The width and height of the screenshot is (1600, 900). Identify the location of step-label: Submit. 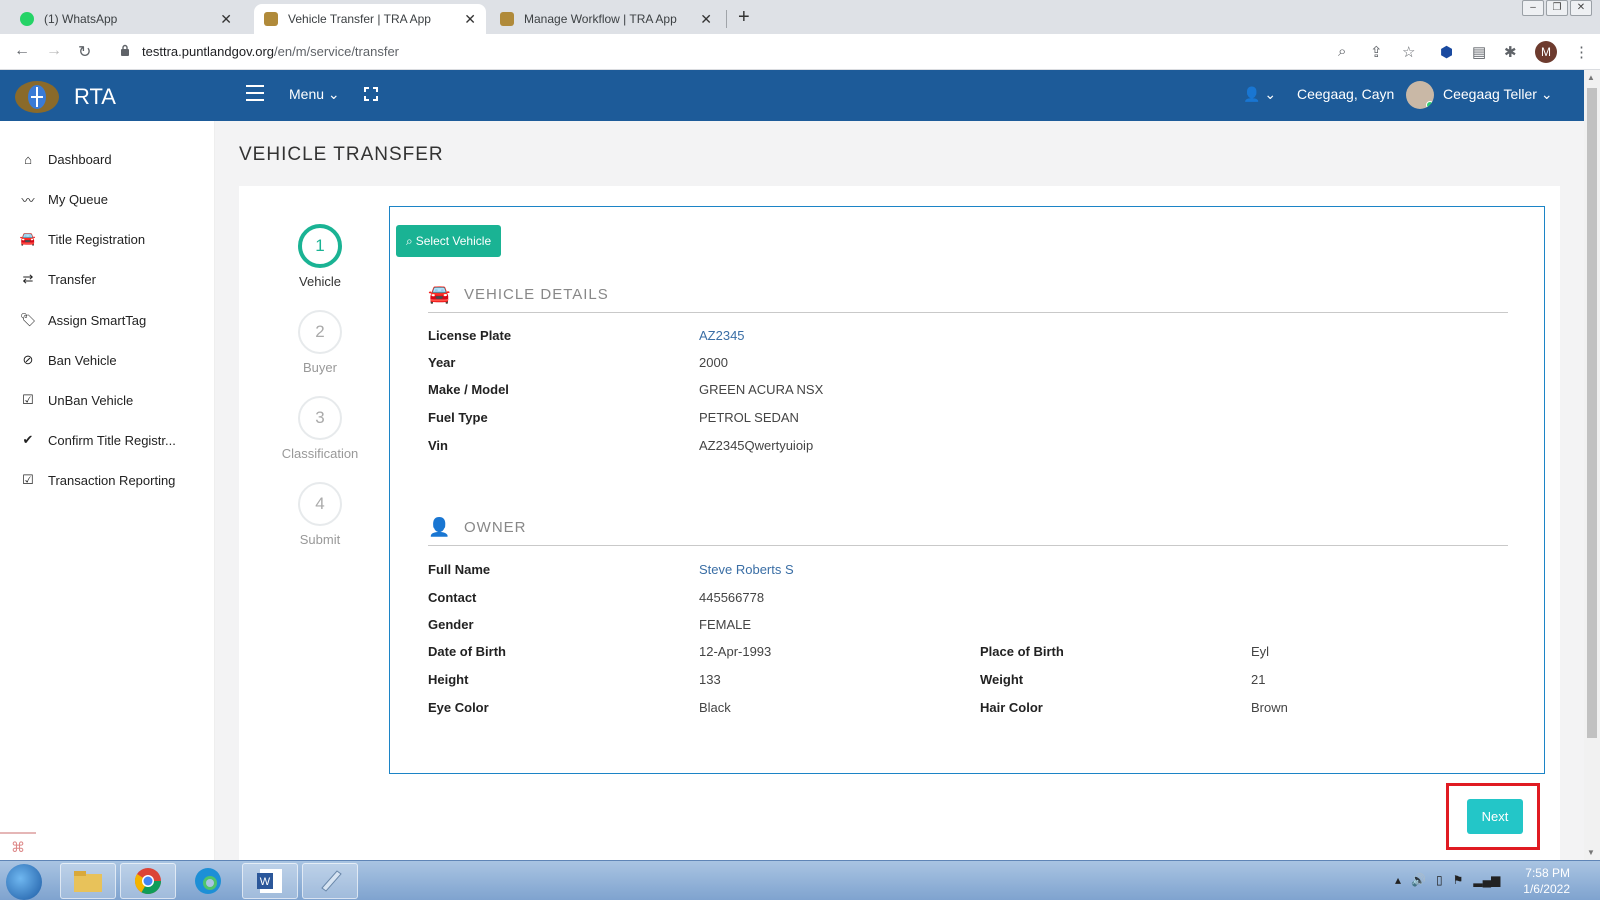
(320, 539).